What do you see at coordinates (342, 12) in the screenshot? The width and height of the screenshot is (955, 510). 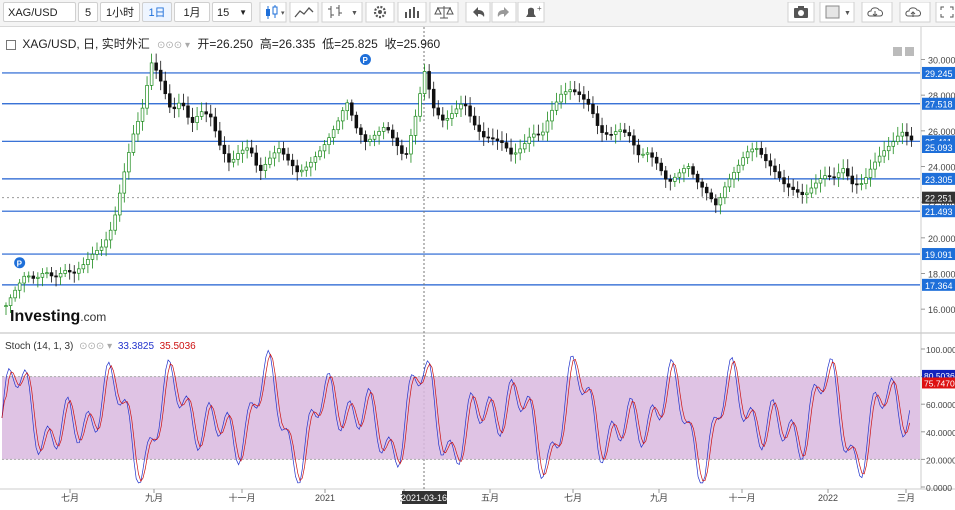 I see `bars-icon: ▼` at bounding box center [342, 12].